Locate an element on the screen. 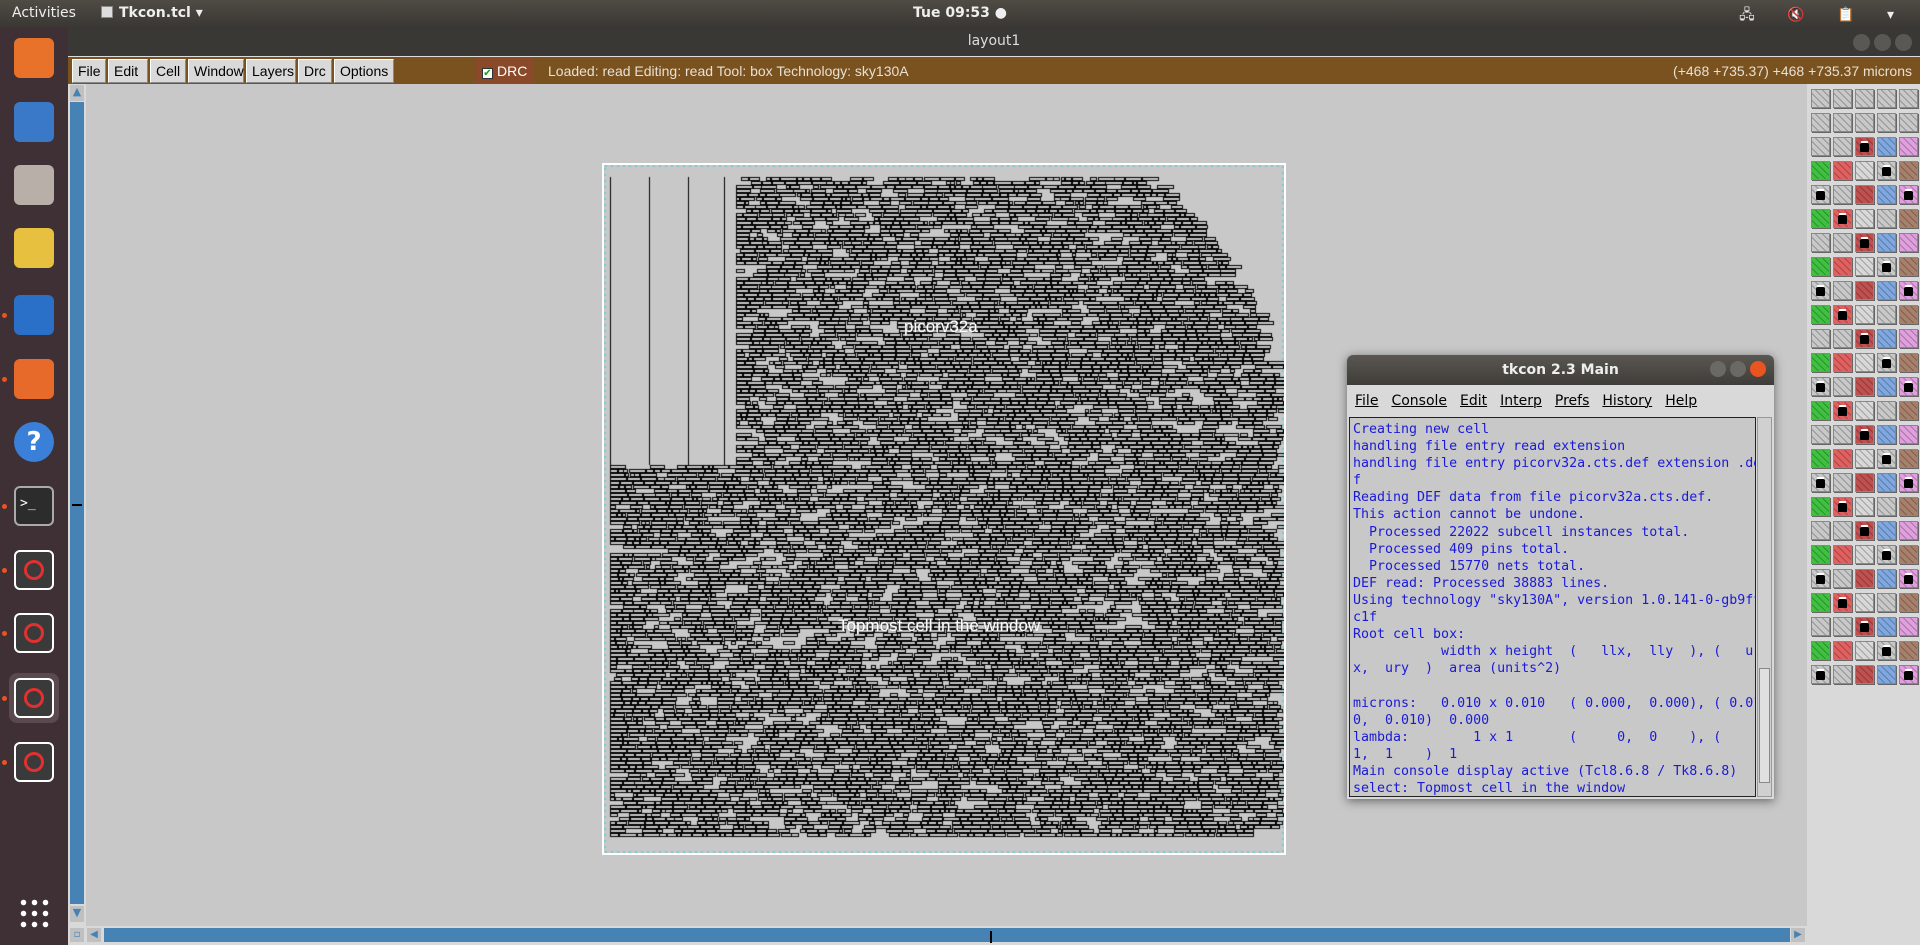  menu-layers: Layers is located at coordinates (271, 71).